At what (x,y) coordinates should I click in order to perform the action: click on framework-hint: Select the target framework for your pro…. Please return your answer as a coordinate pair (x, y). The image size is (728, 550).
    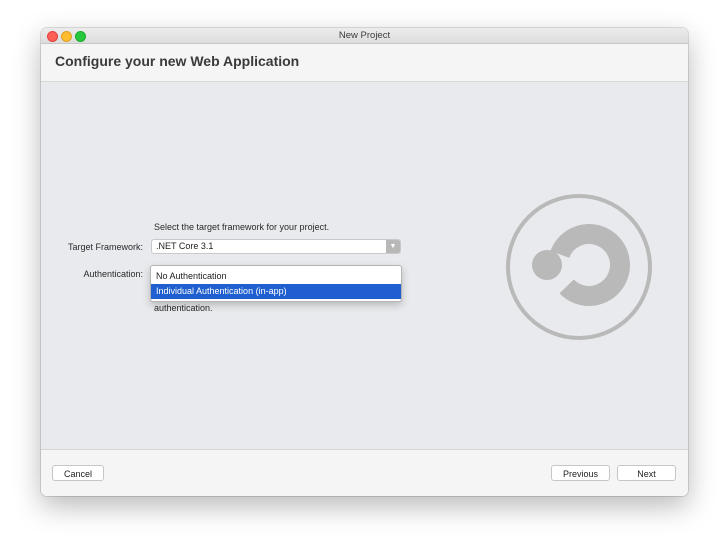
    Looking at the image, I should click on (242, 227).